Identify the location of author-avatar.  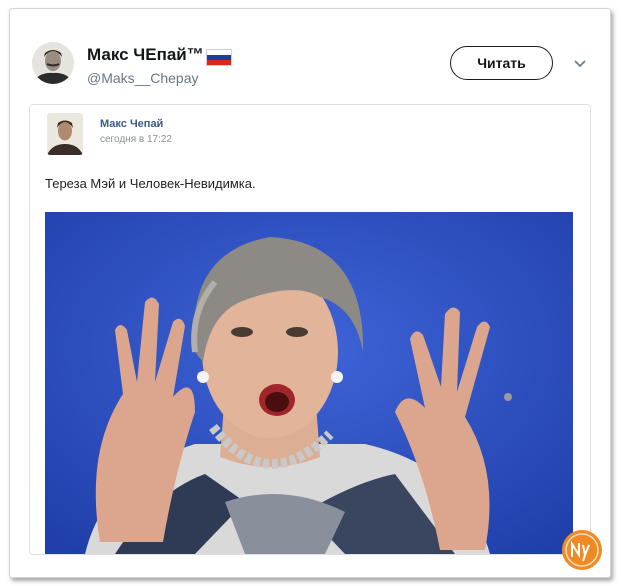
(53, 63).